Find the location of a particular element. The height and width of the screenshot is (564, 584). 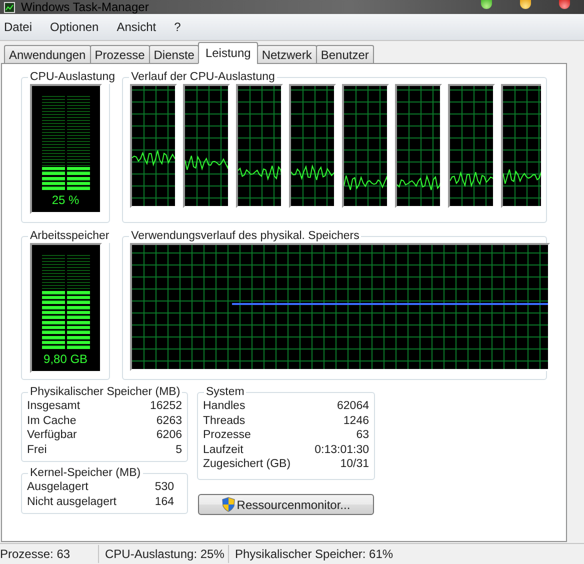

stat-value: 16252 is located at coordinates (166, 406).